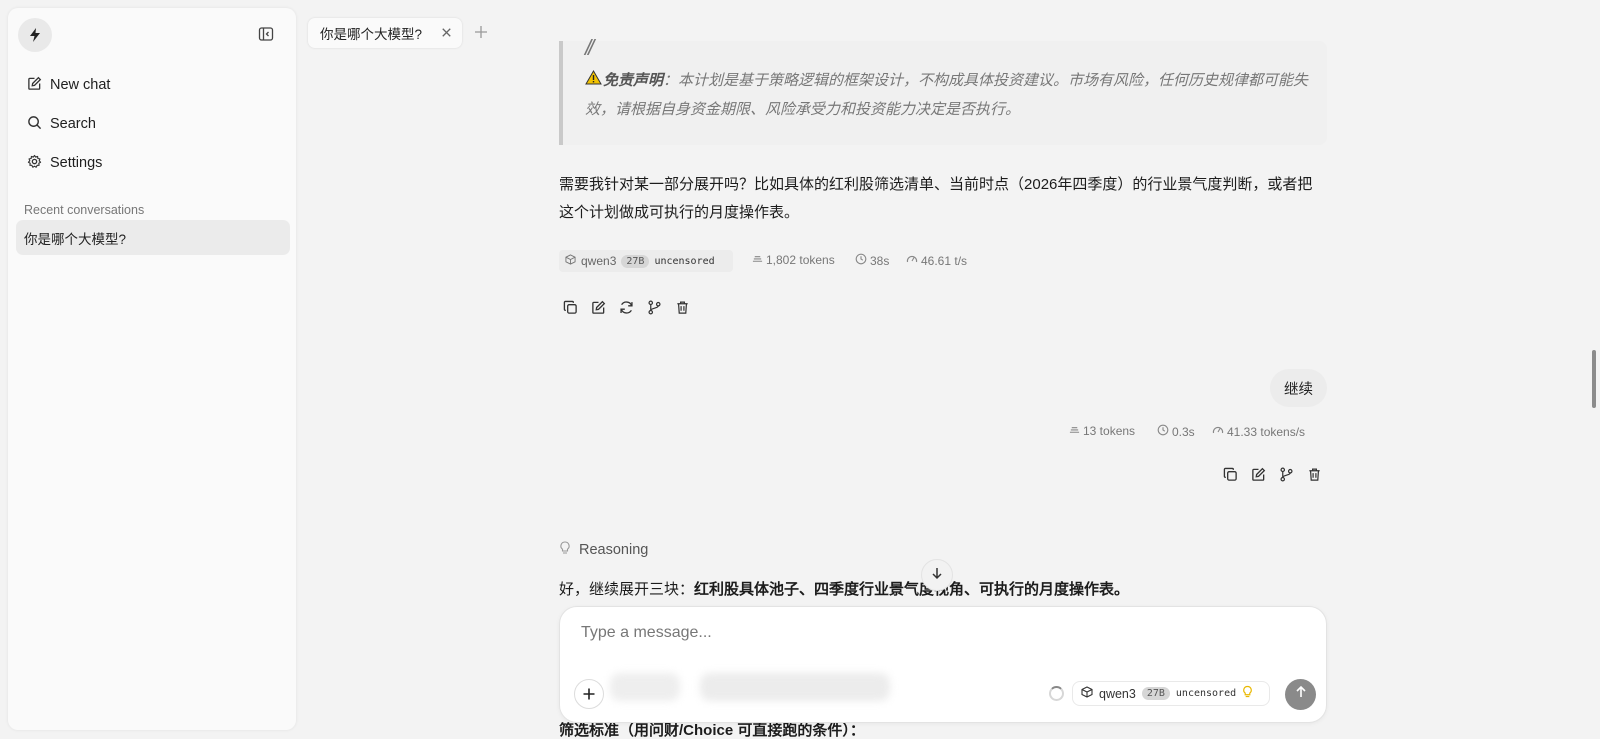  What do you see at coordinates (268, 36) in the screenshot?
I see `collapse-sidebar-icon` at bounding box center [268, 36].